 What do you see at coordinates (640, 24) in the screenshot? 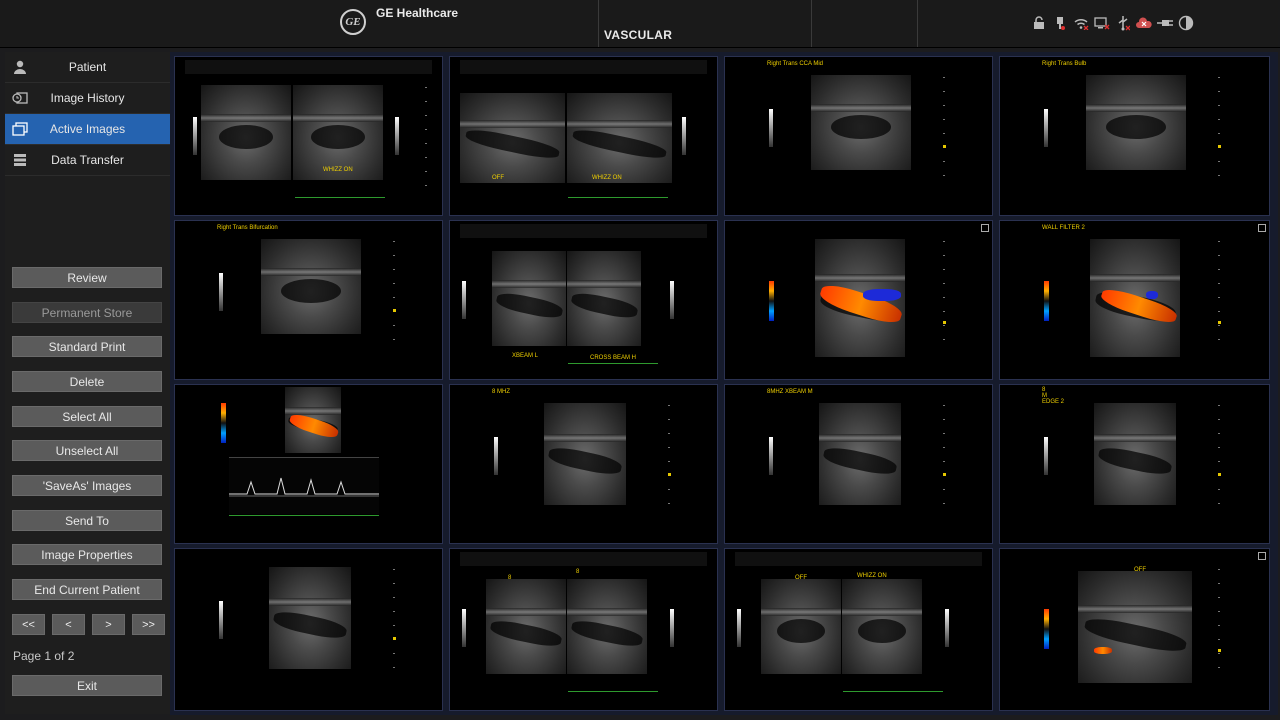
I see `top-bar: GE GE Healthcare VASCULAR` at bounding box center [640, 24].